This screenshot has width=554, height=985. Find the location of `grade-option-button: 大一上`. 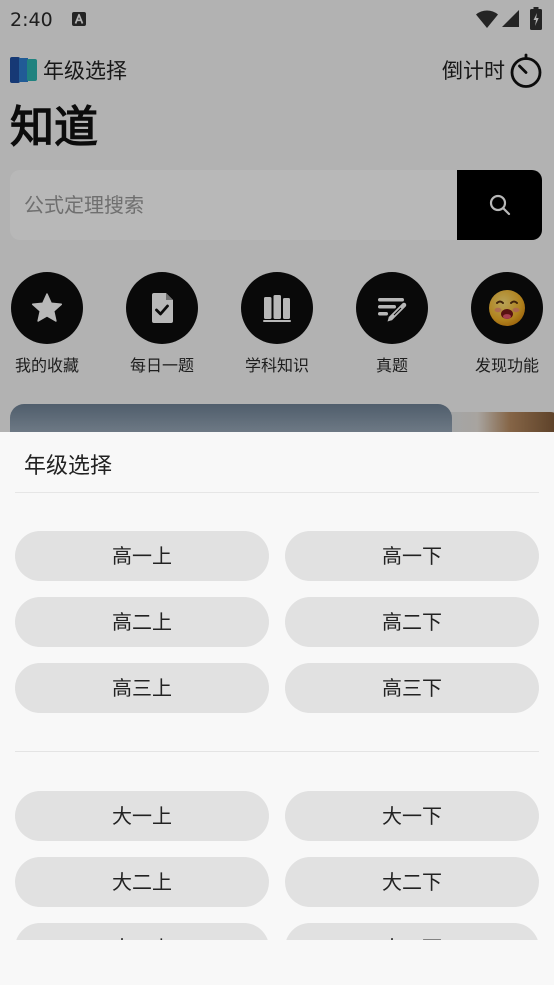

grade-option-button: 大一上 is located at coordinates (142, 816).